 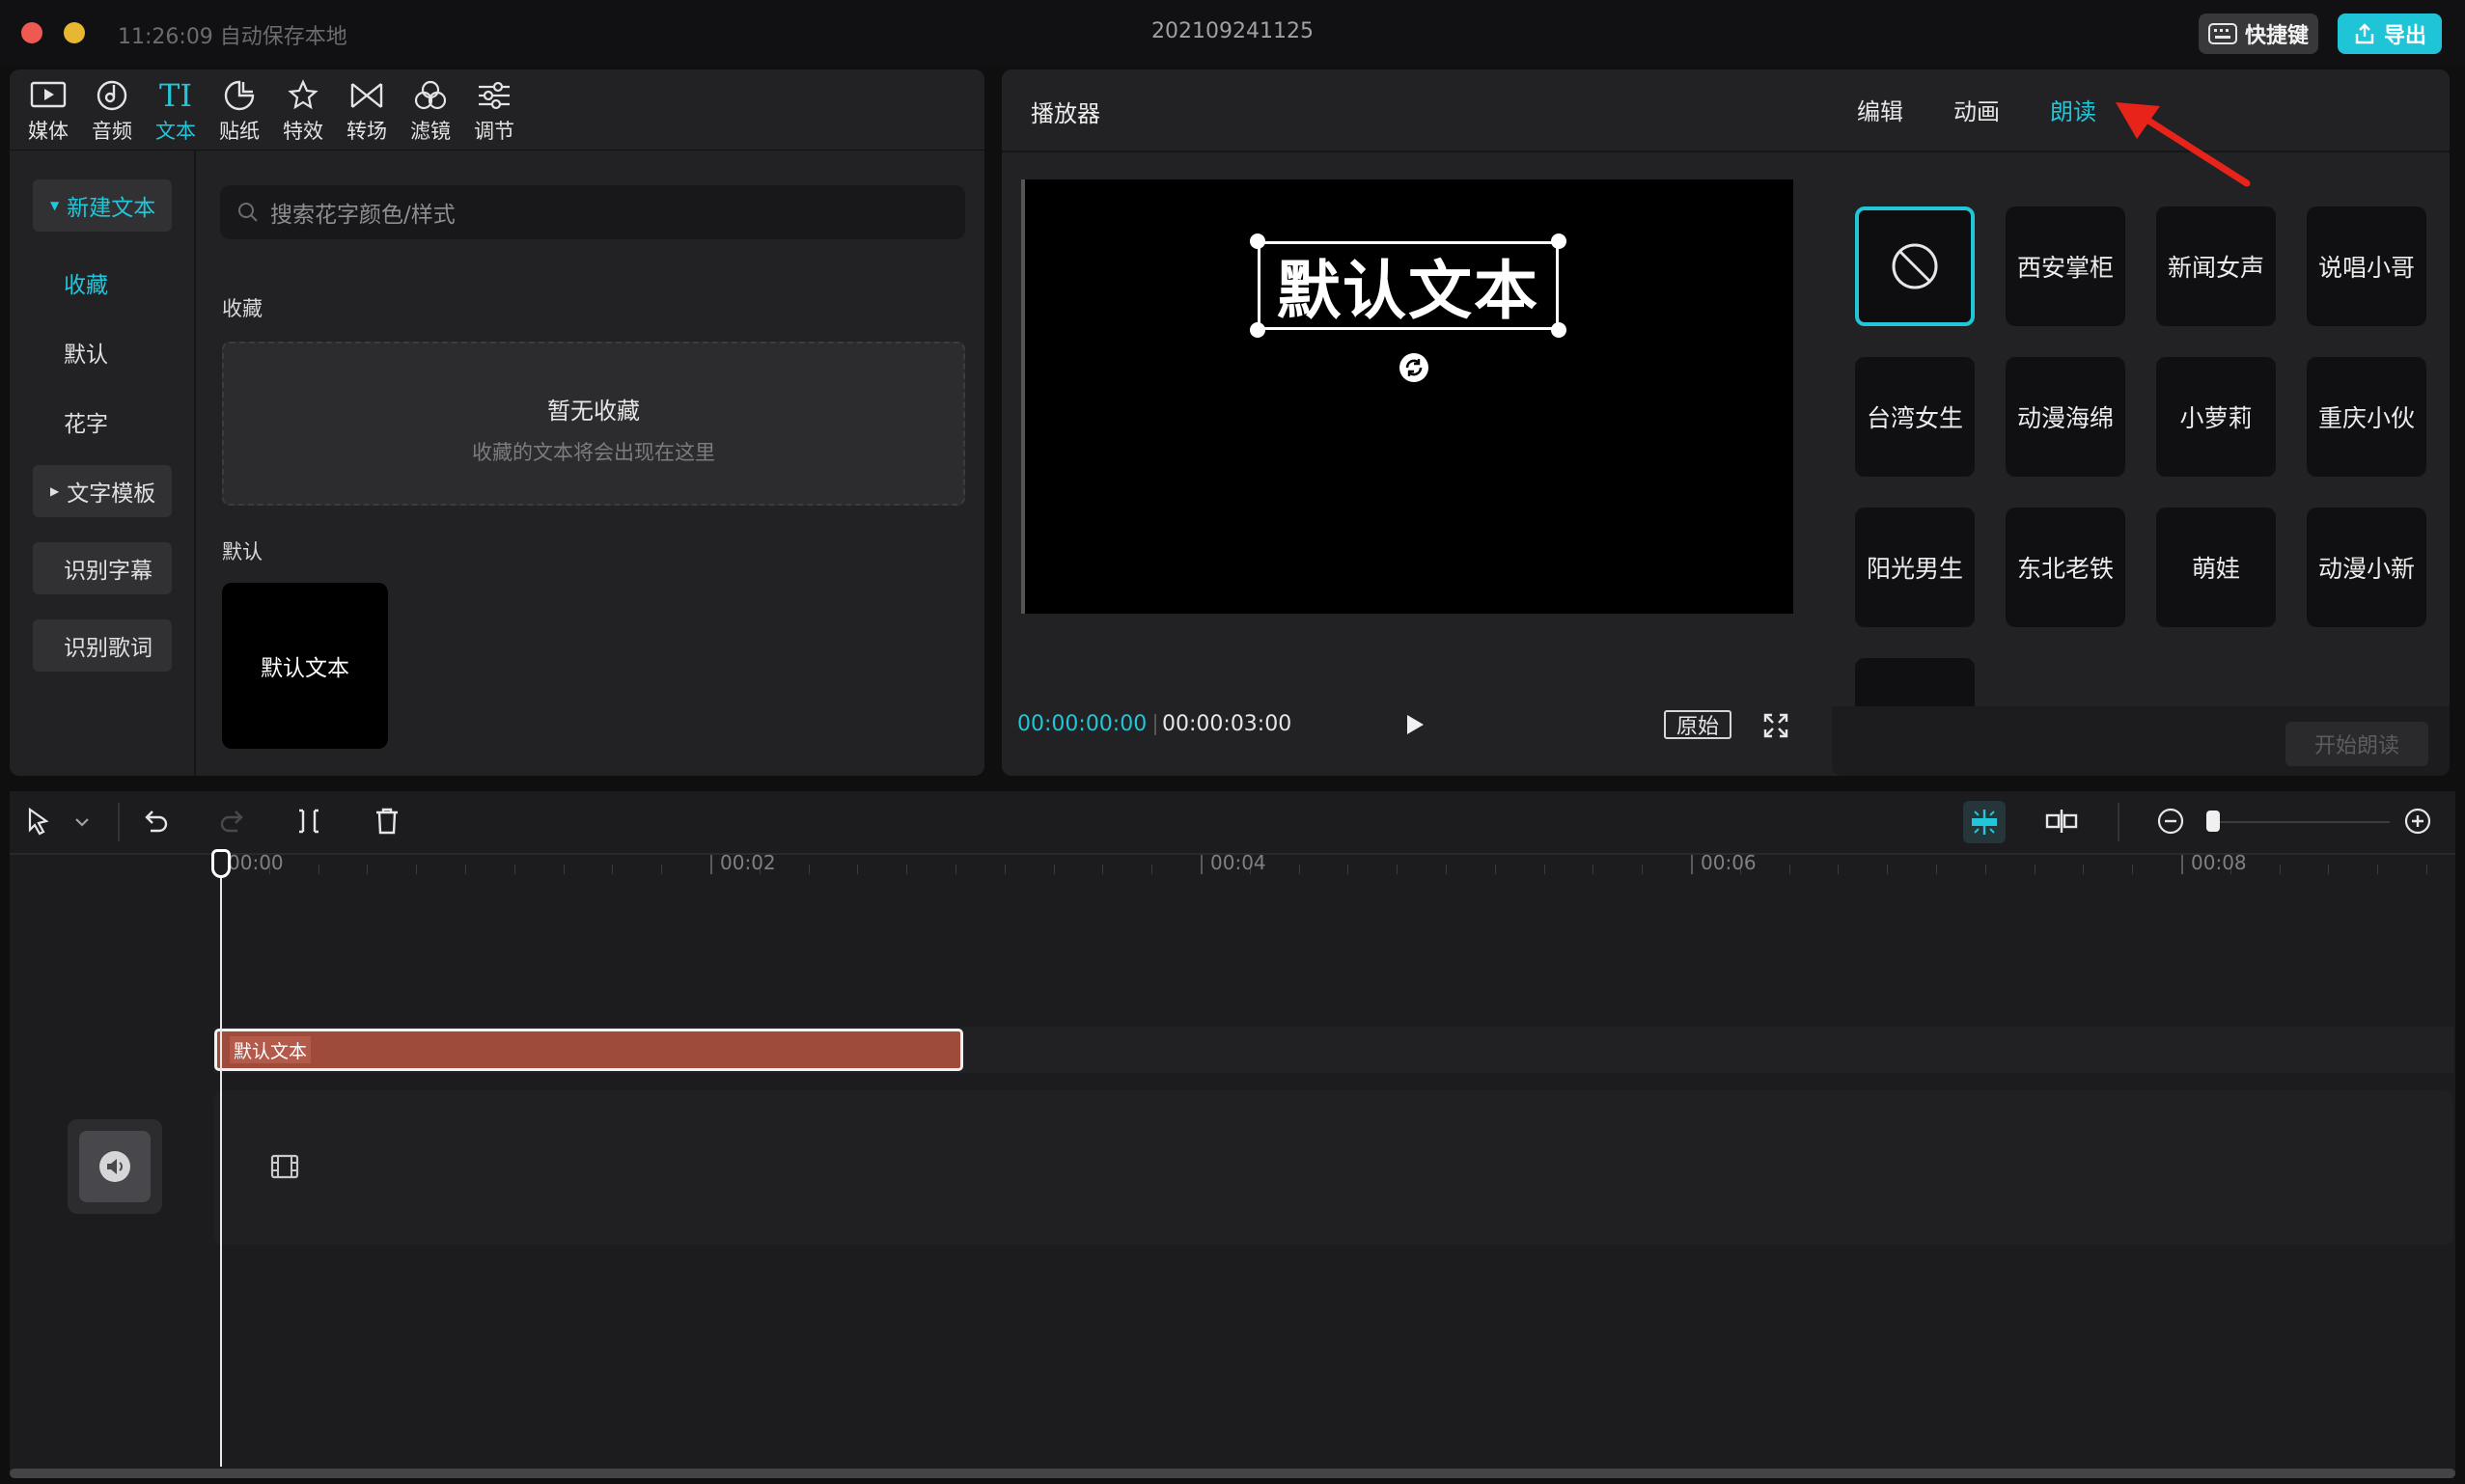 I want to click on sidebar-item-recognize-lyrics-label: 识别歌词, so click(x=108, y=648).